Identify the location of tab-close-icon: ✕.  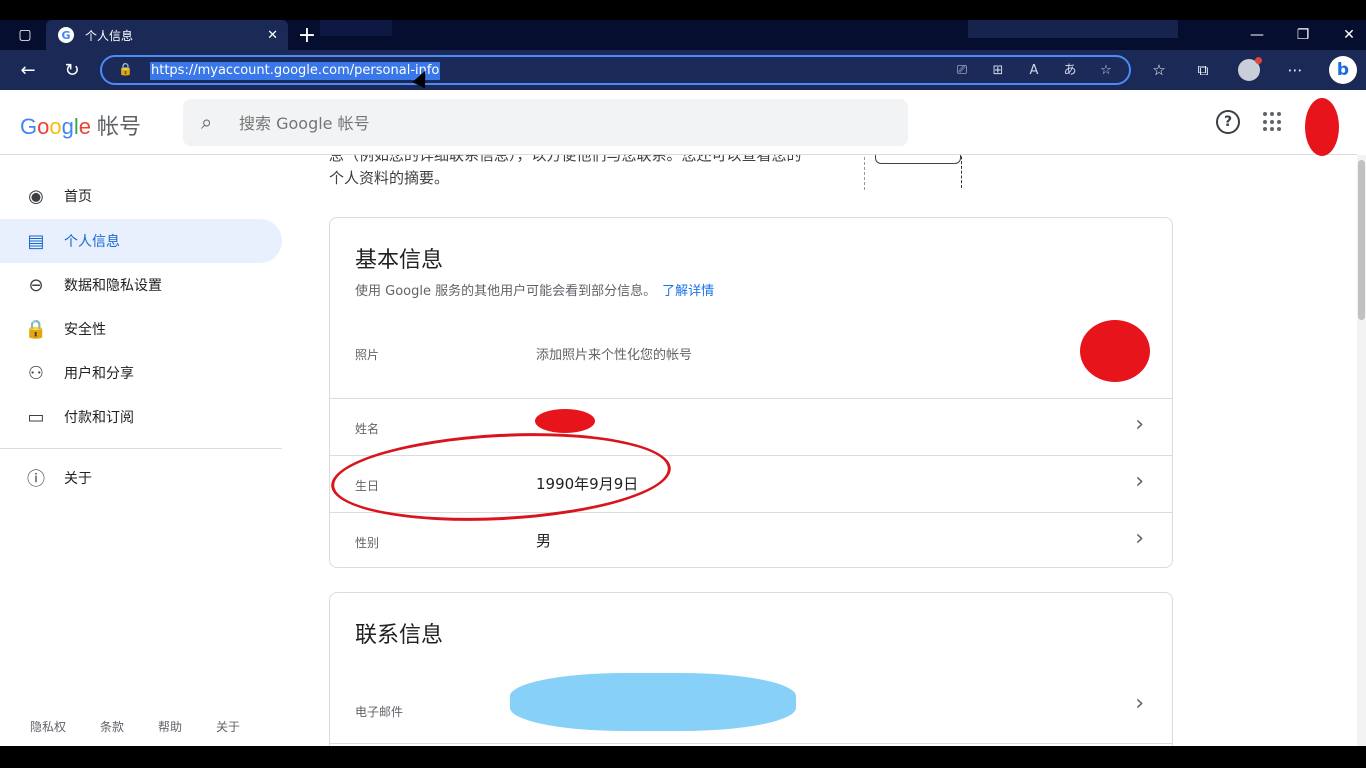
(272, 35).